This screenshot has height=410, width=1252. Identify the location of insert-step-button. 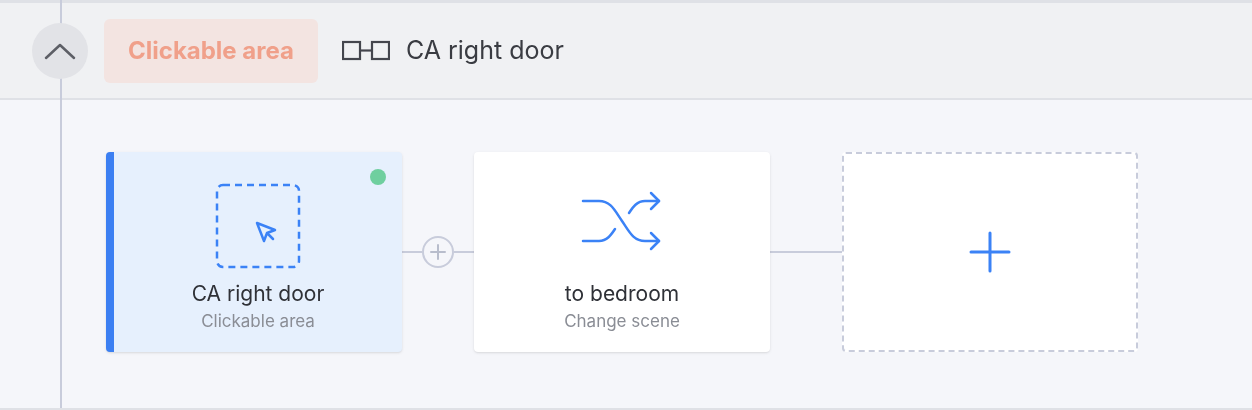
(438, 252).